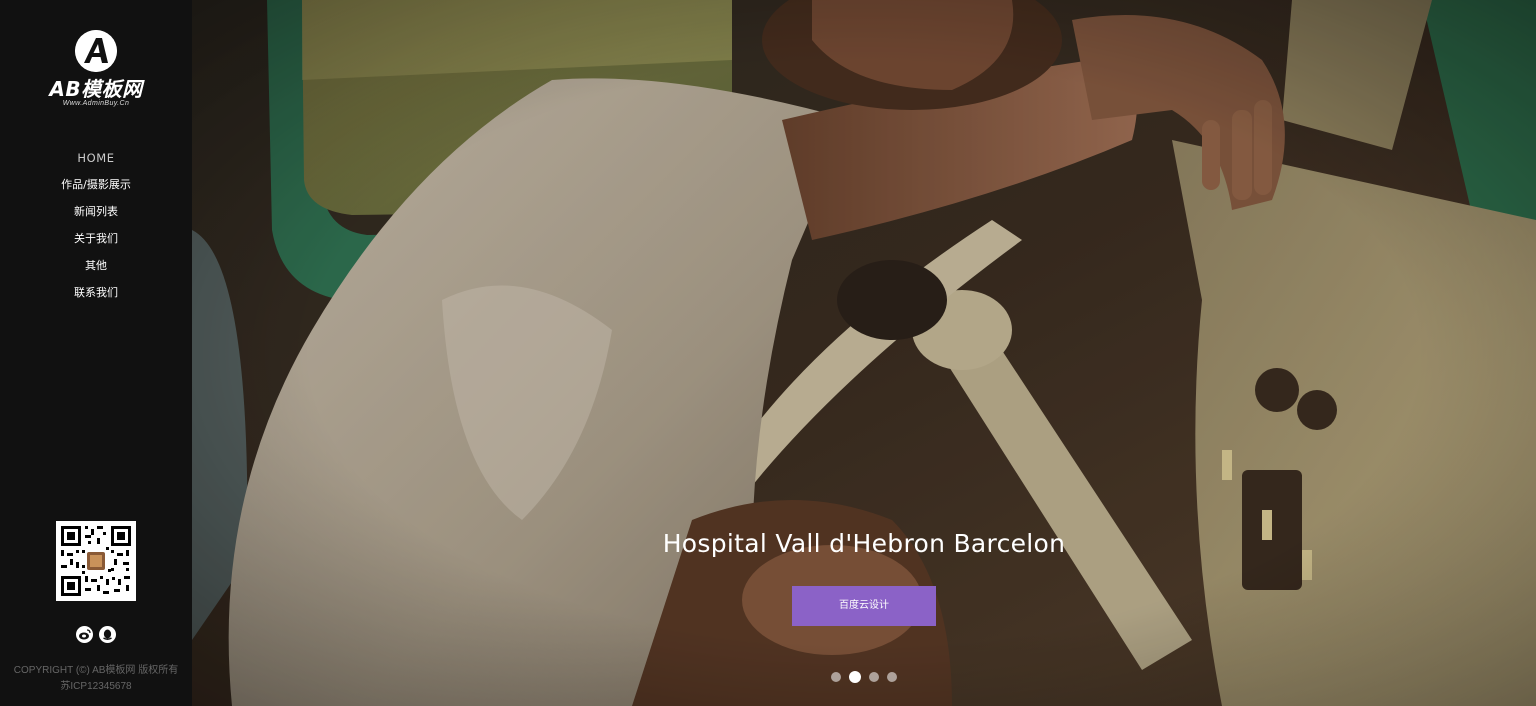 This screenshot has width=1536, height=706. Describe the element at coordinates (96, 161) in the screenshot. I see `nav-item-home: HOME` at that location.